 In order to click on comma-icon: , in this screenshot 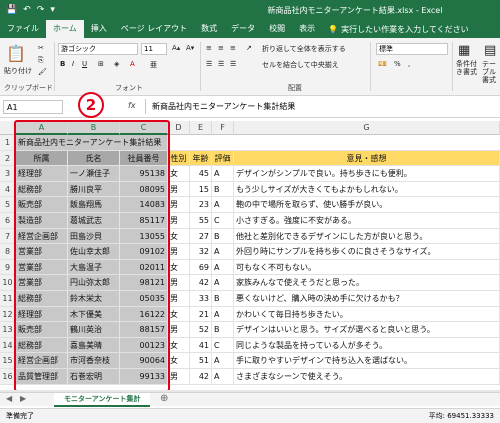, I will do `click(409, 64)`.